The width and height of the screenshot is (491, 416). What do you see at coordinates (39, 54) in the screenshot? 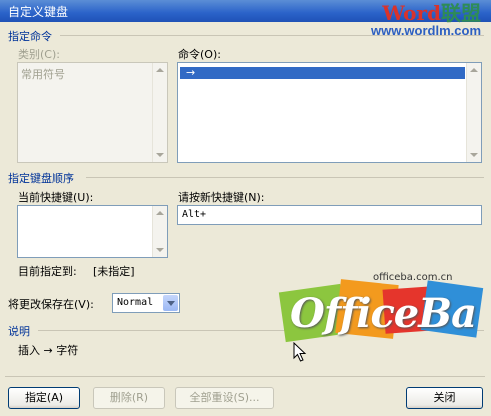
I see `categories-label: 类别(C):` at bounding box center [39, 54].